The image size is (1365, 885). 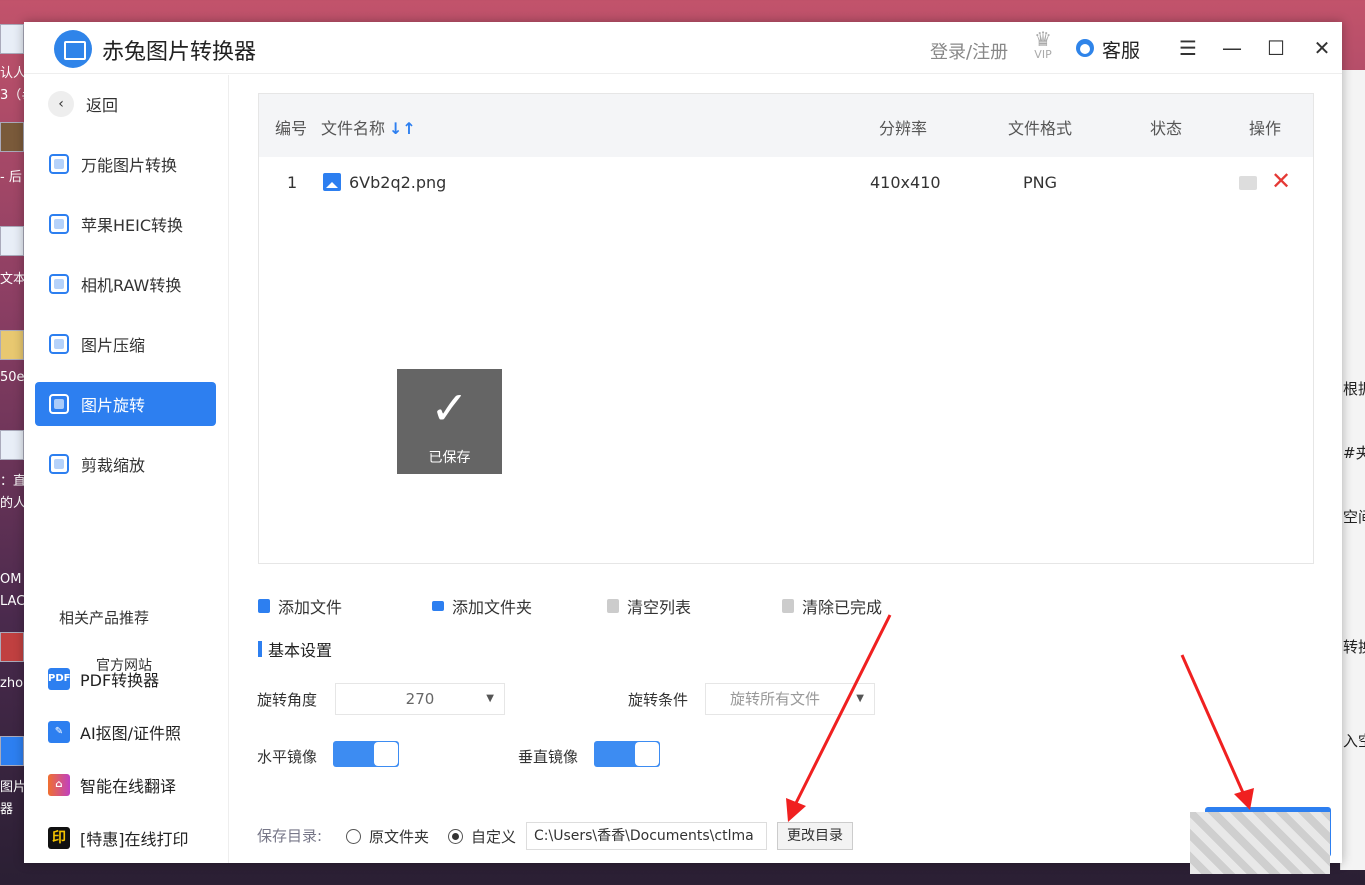 I want to click on toast-label: 已保存, so click(x=449, y=458).